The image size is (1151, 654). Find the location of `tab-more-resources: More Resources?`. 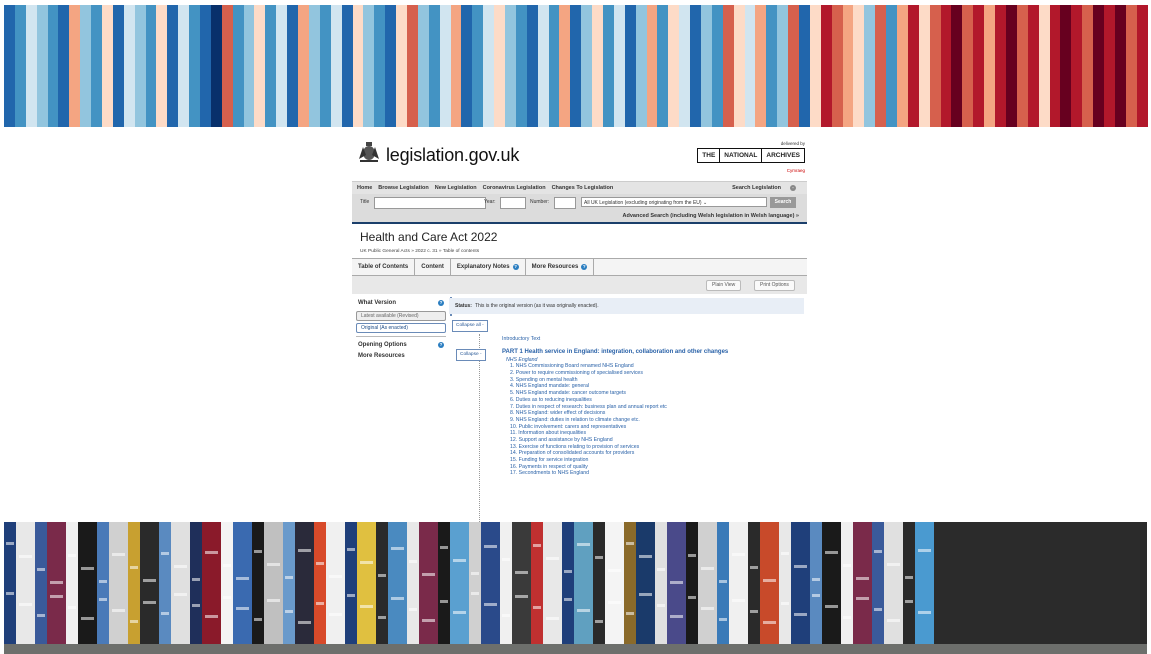

tab-more-resources: More Resources? is located at coordinates (560, 267).